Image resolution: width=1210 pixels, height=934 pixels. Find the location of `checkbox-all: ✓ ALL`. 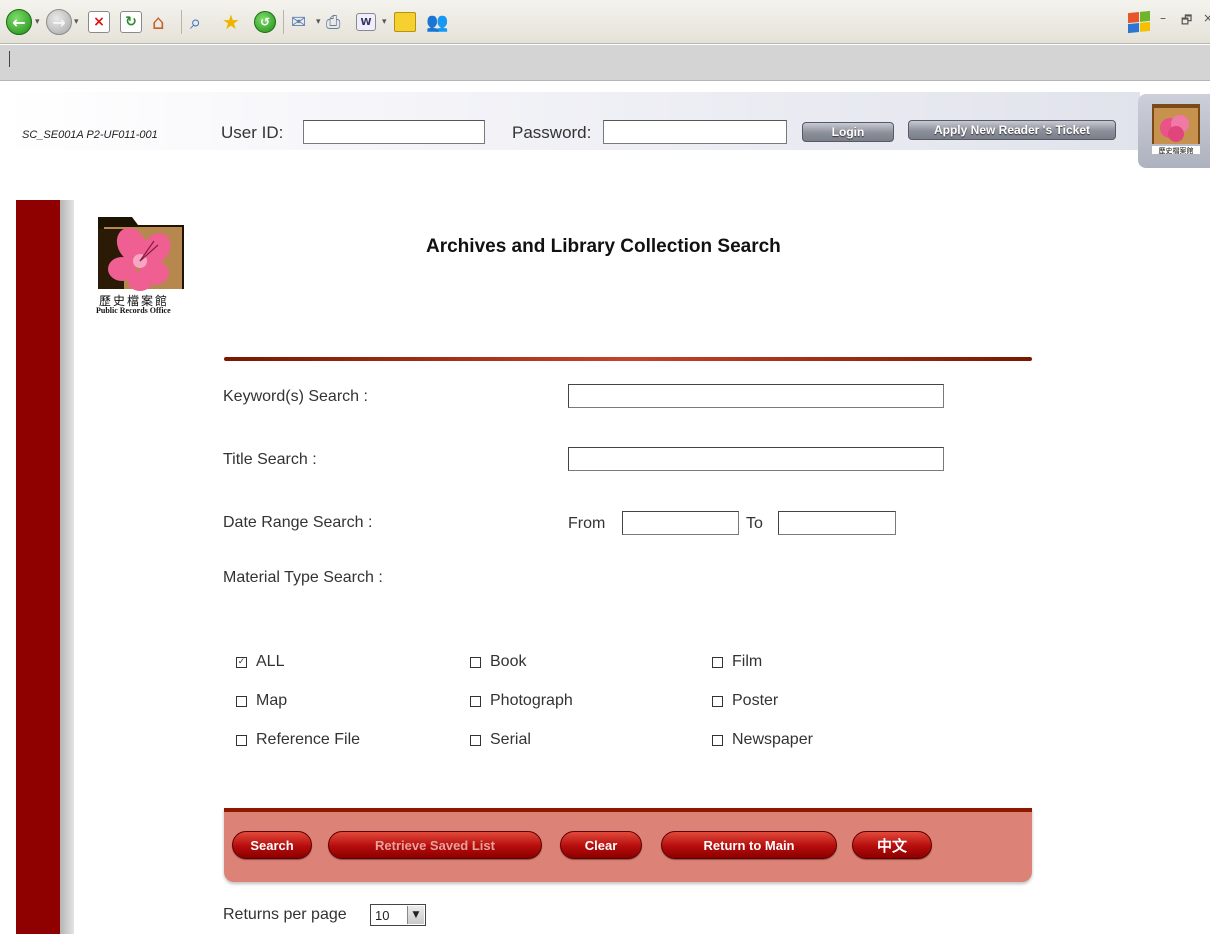

checkbox-all: ✓ ALL is located at coordinates (260, 662).